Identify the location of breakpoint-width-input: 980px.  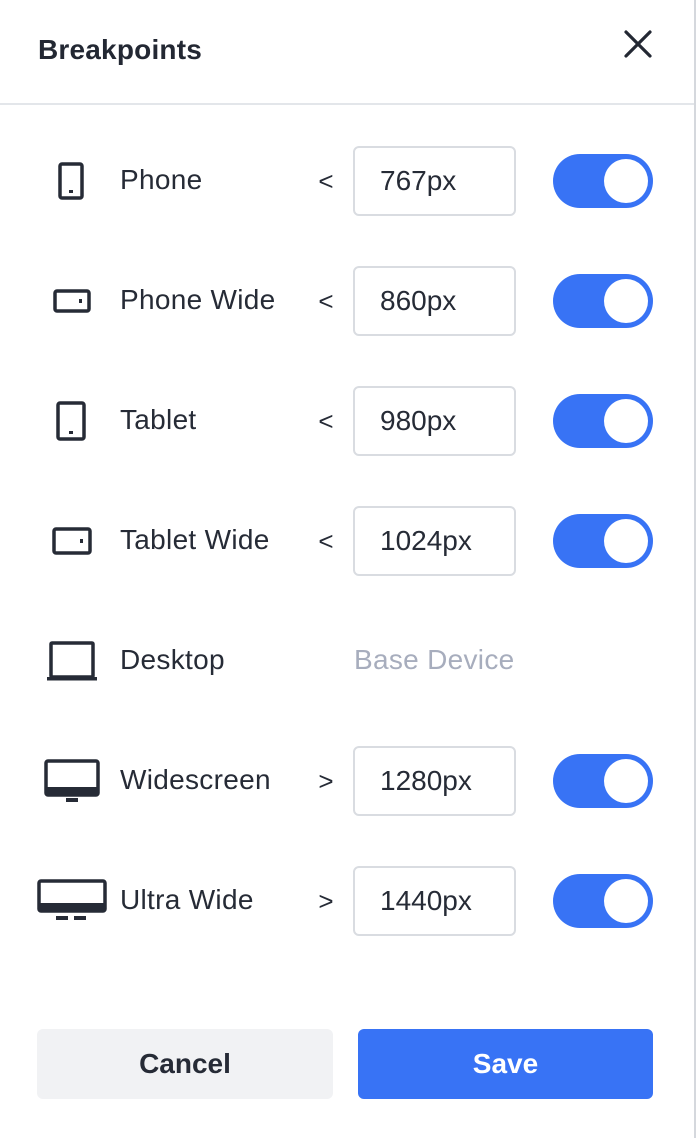
(434, 421).